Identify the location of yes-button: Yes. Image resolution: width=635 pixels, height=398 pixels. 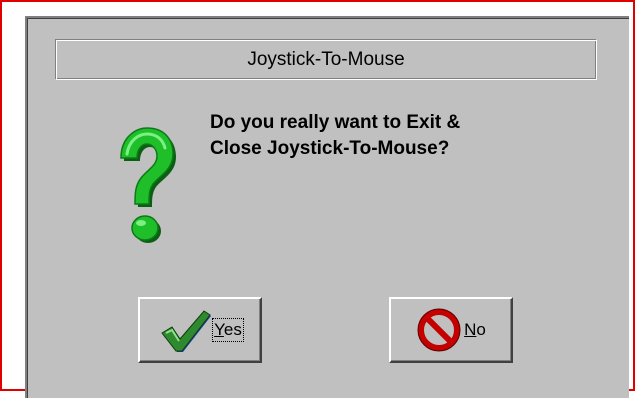
(200, 330).